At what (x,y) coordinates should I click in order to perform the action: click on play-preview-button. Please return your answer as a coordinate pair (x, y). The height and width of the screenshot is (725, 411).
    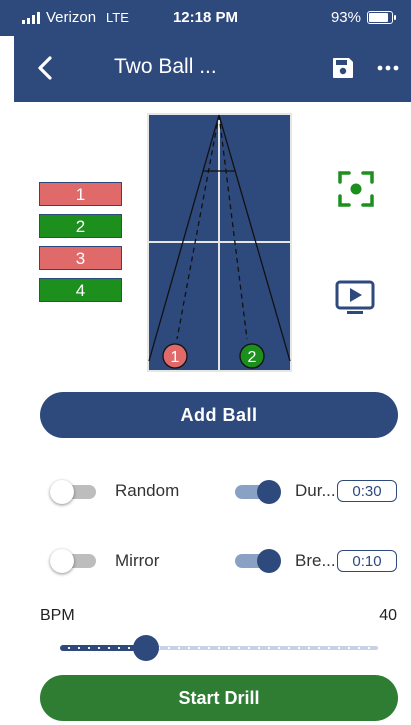
    Looking at the image, I should click on (355, 298).